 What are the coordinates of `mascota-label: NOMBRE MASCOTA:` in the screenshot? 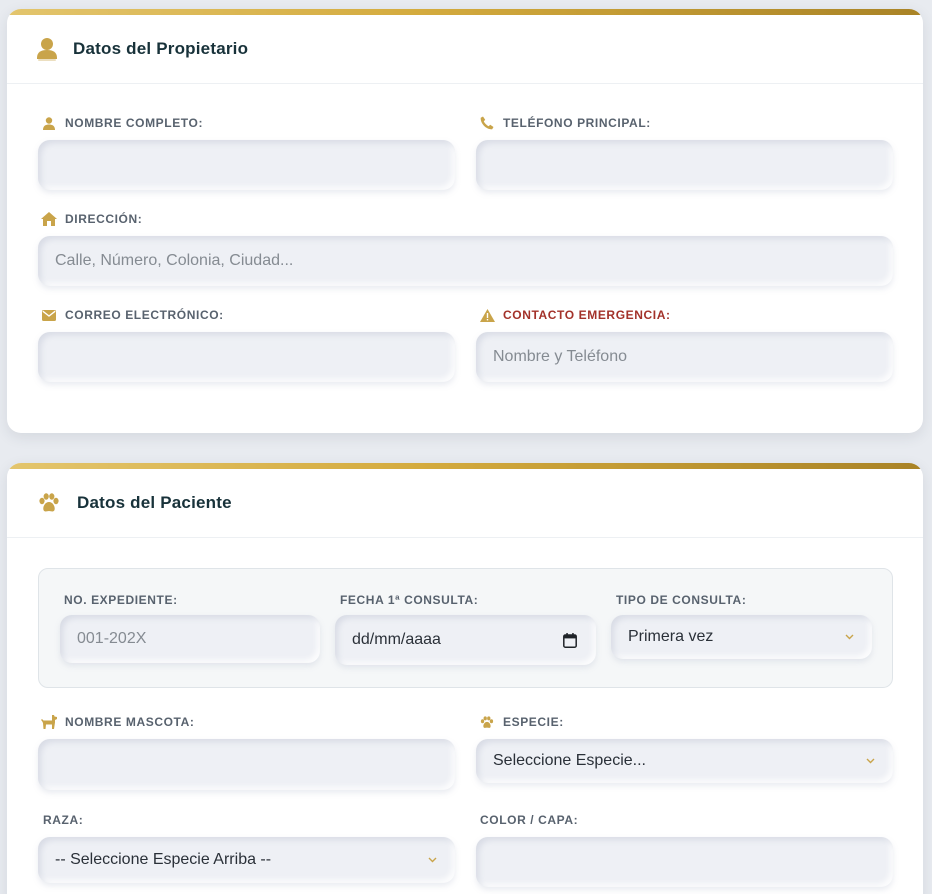 It's located at (117, 722).